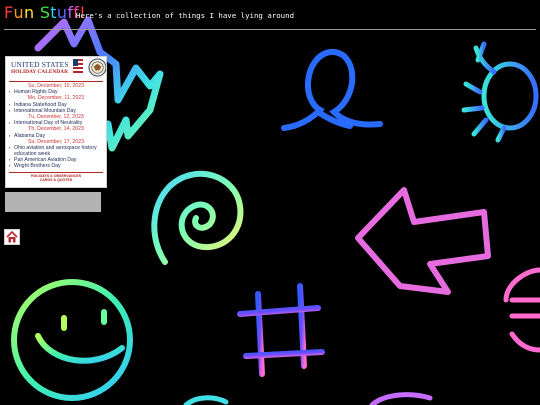  Describe the element at coordinates (53, 202) in the screenshot. I see `blank-gray-panel` at that location.